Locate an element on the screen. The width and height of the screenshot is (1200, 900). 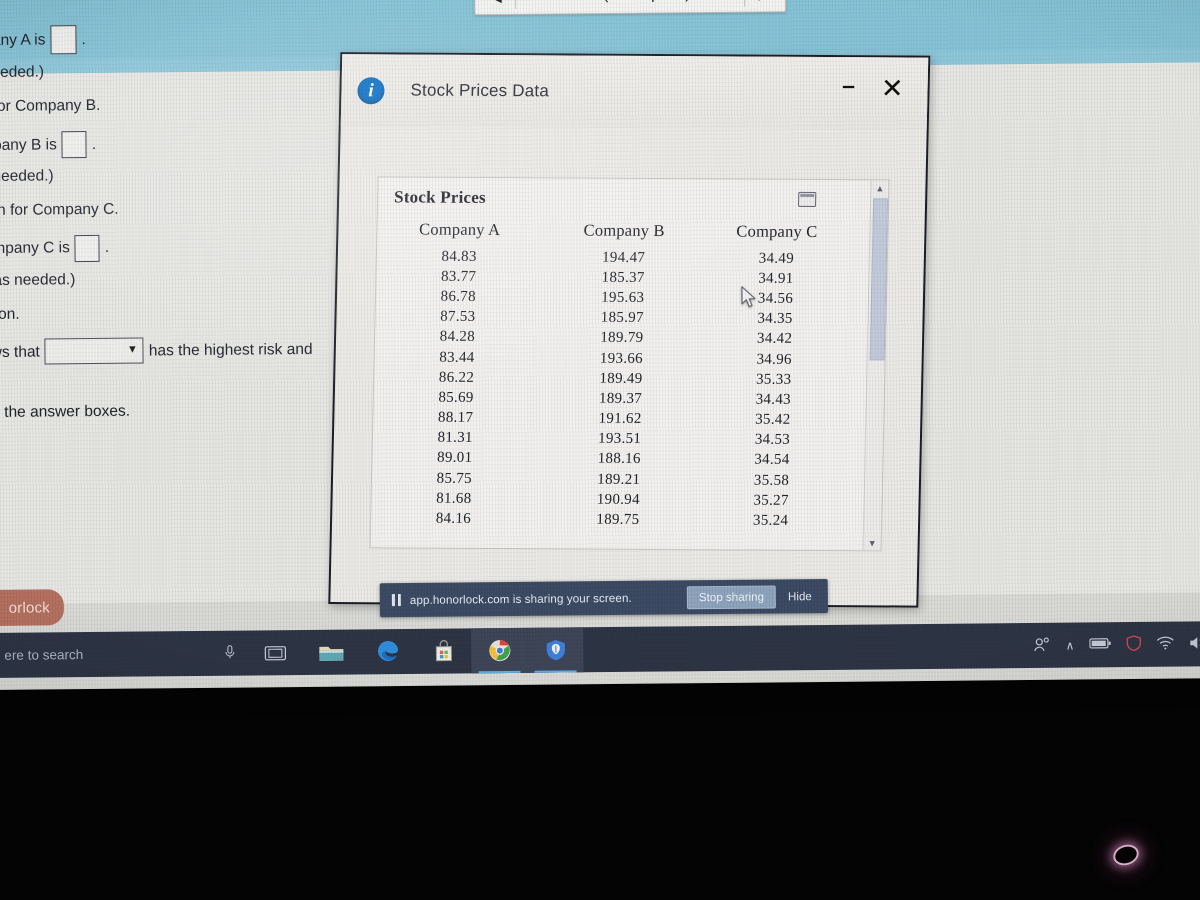
question-line-3: on for Company B. is located at coordinates (50, 106).